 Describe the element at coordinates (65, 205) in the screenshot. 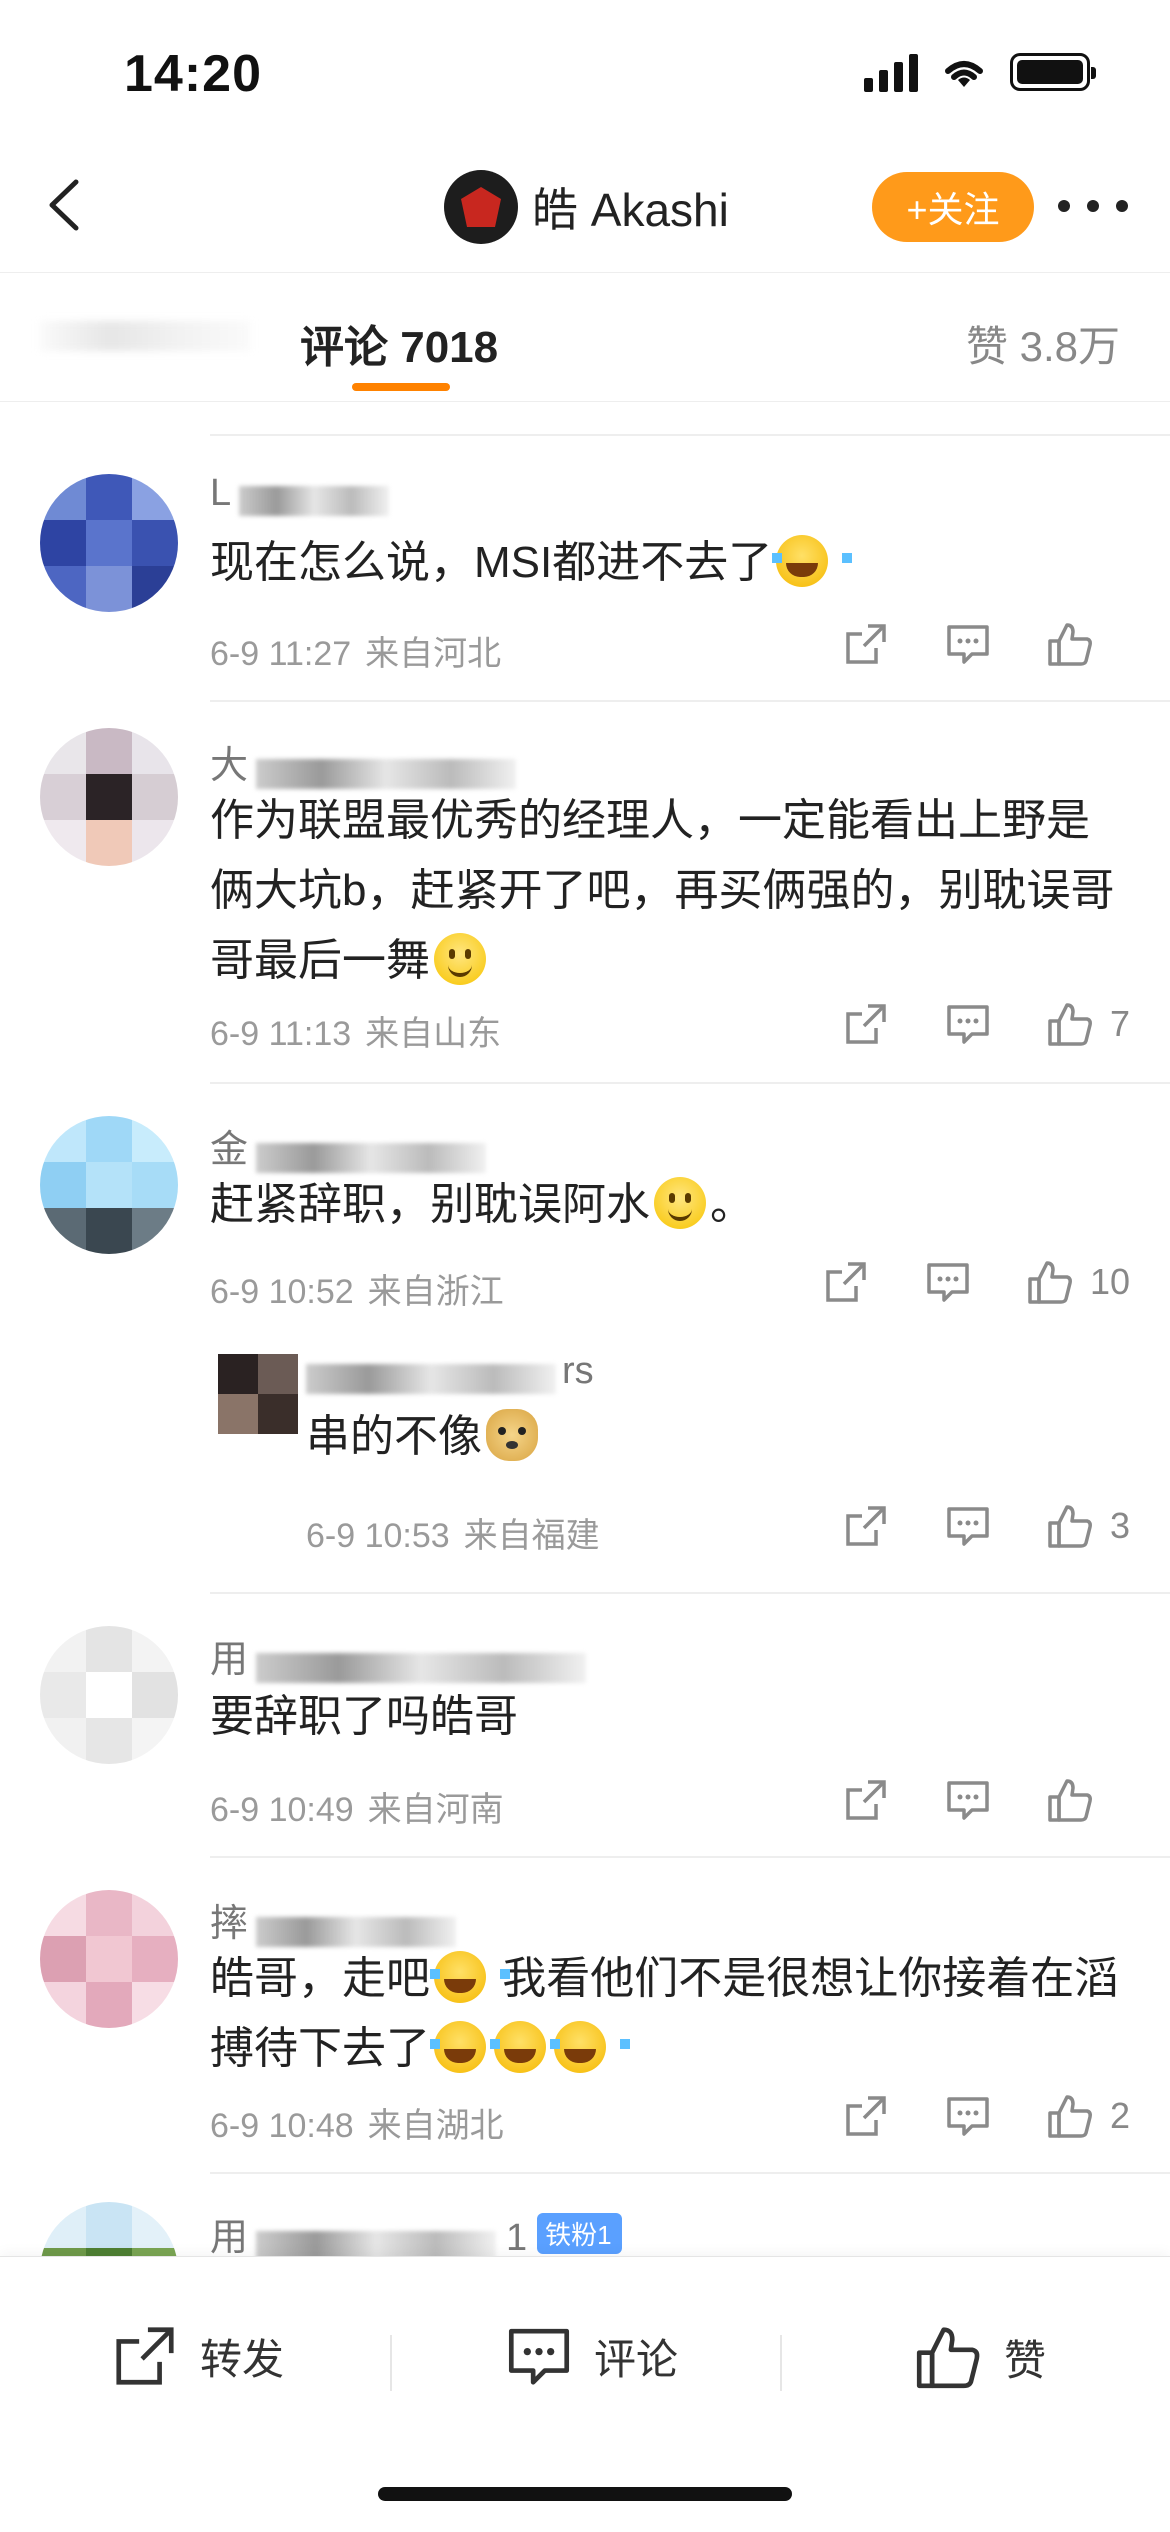

I see `back-arrow-icon` at that location.